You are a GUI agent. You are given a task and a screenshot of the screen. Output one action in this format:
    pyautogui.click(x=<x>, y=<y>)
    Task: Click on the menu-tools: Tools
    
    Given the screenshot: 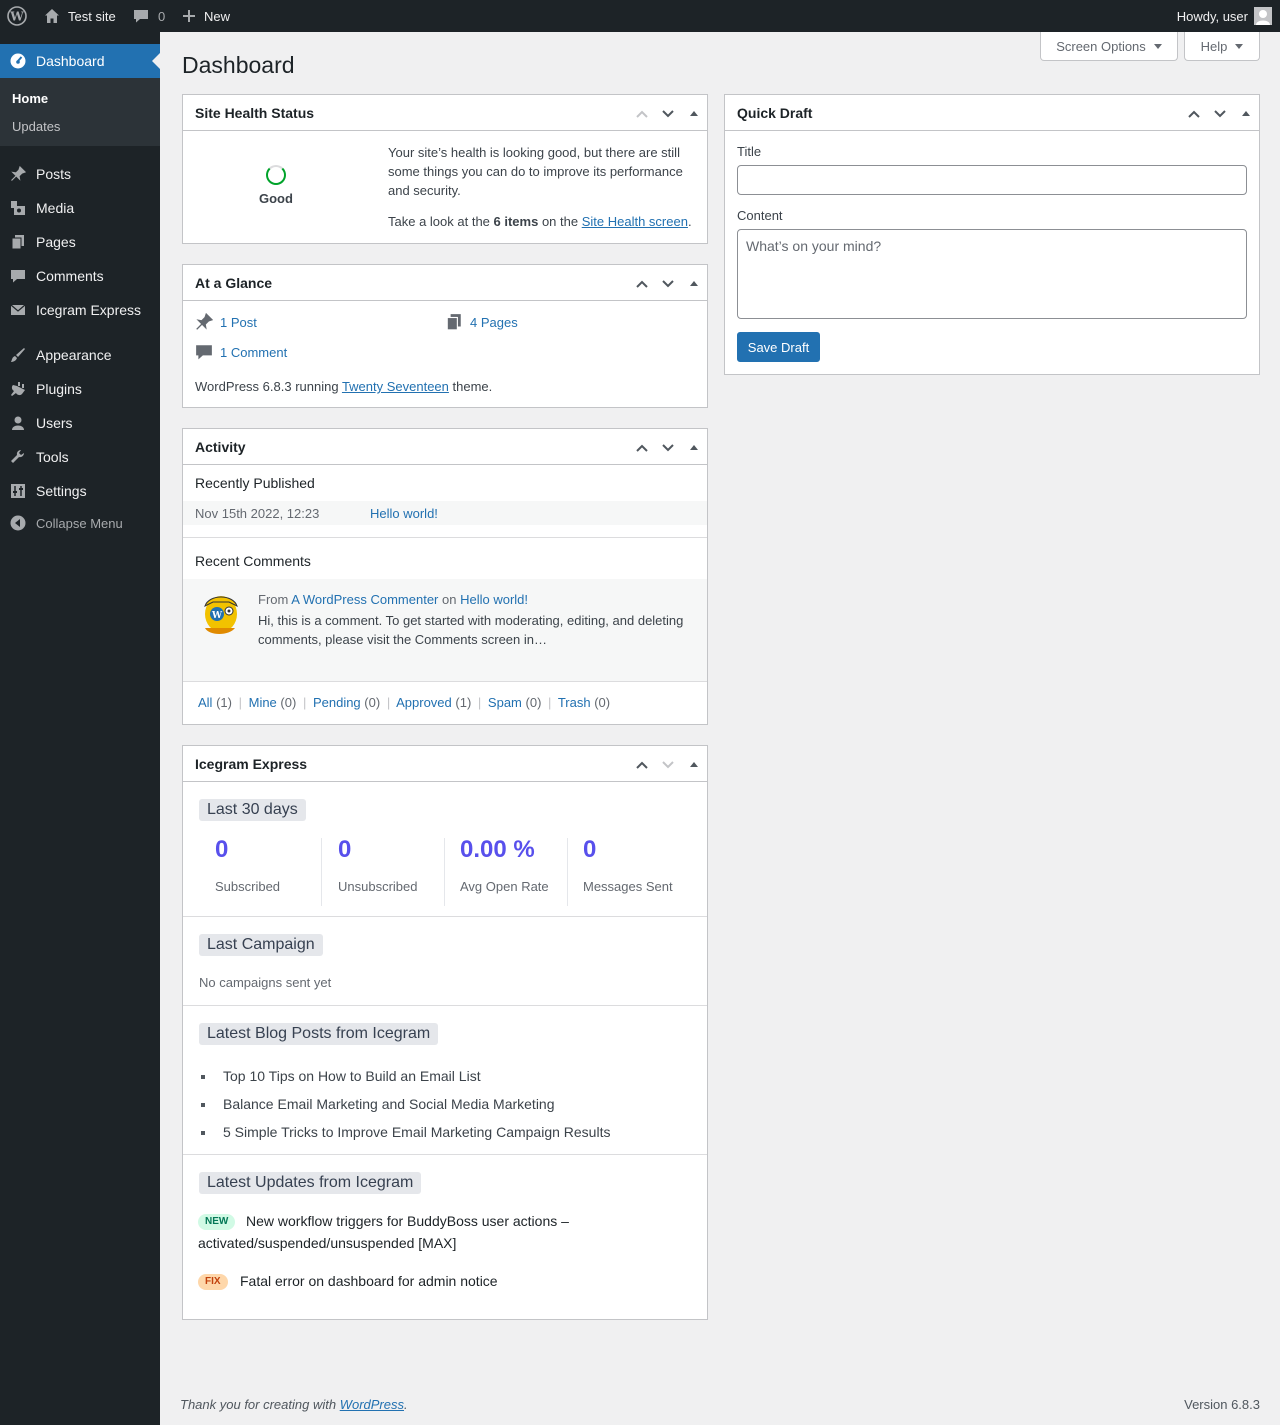 What is the action you would take?
    pyautogui.click(x=80, y=457)
    